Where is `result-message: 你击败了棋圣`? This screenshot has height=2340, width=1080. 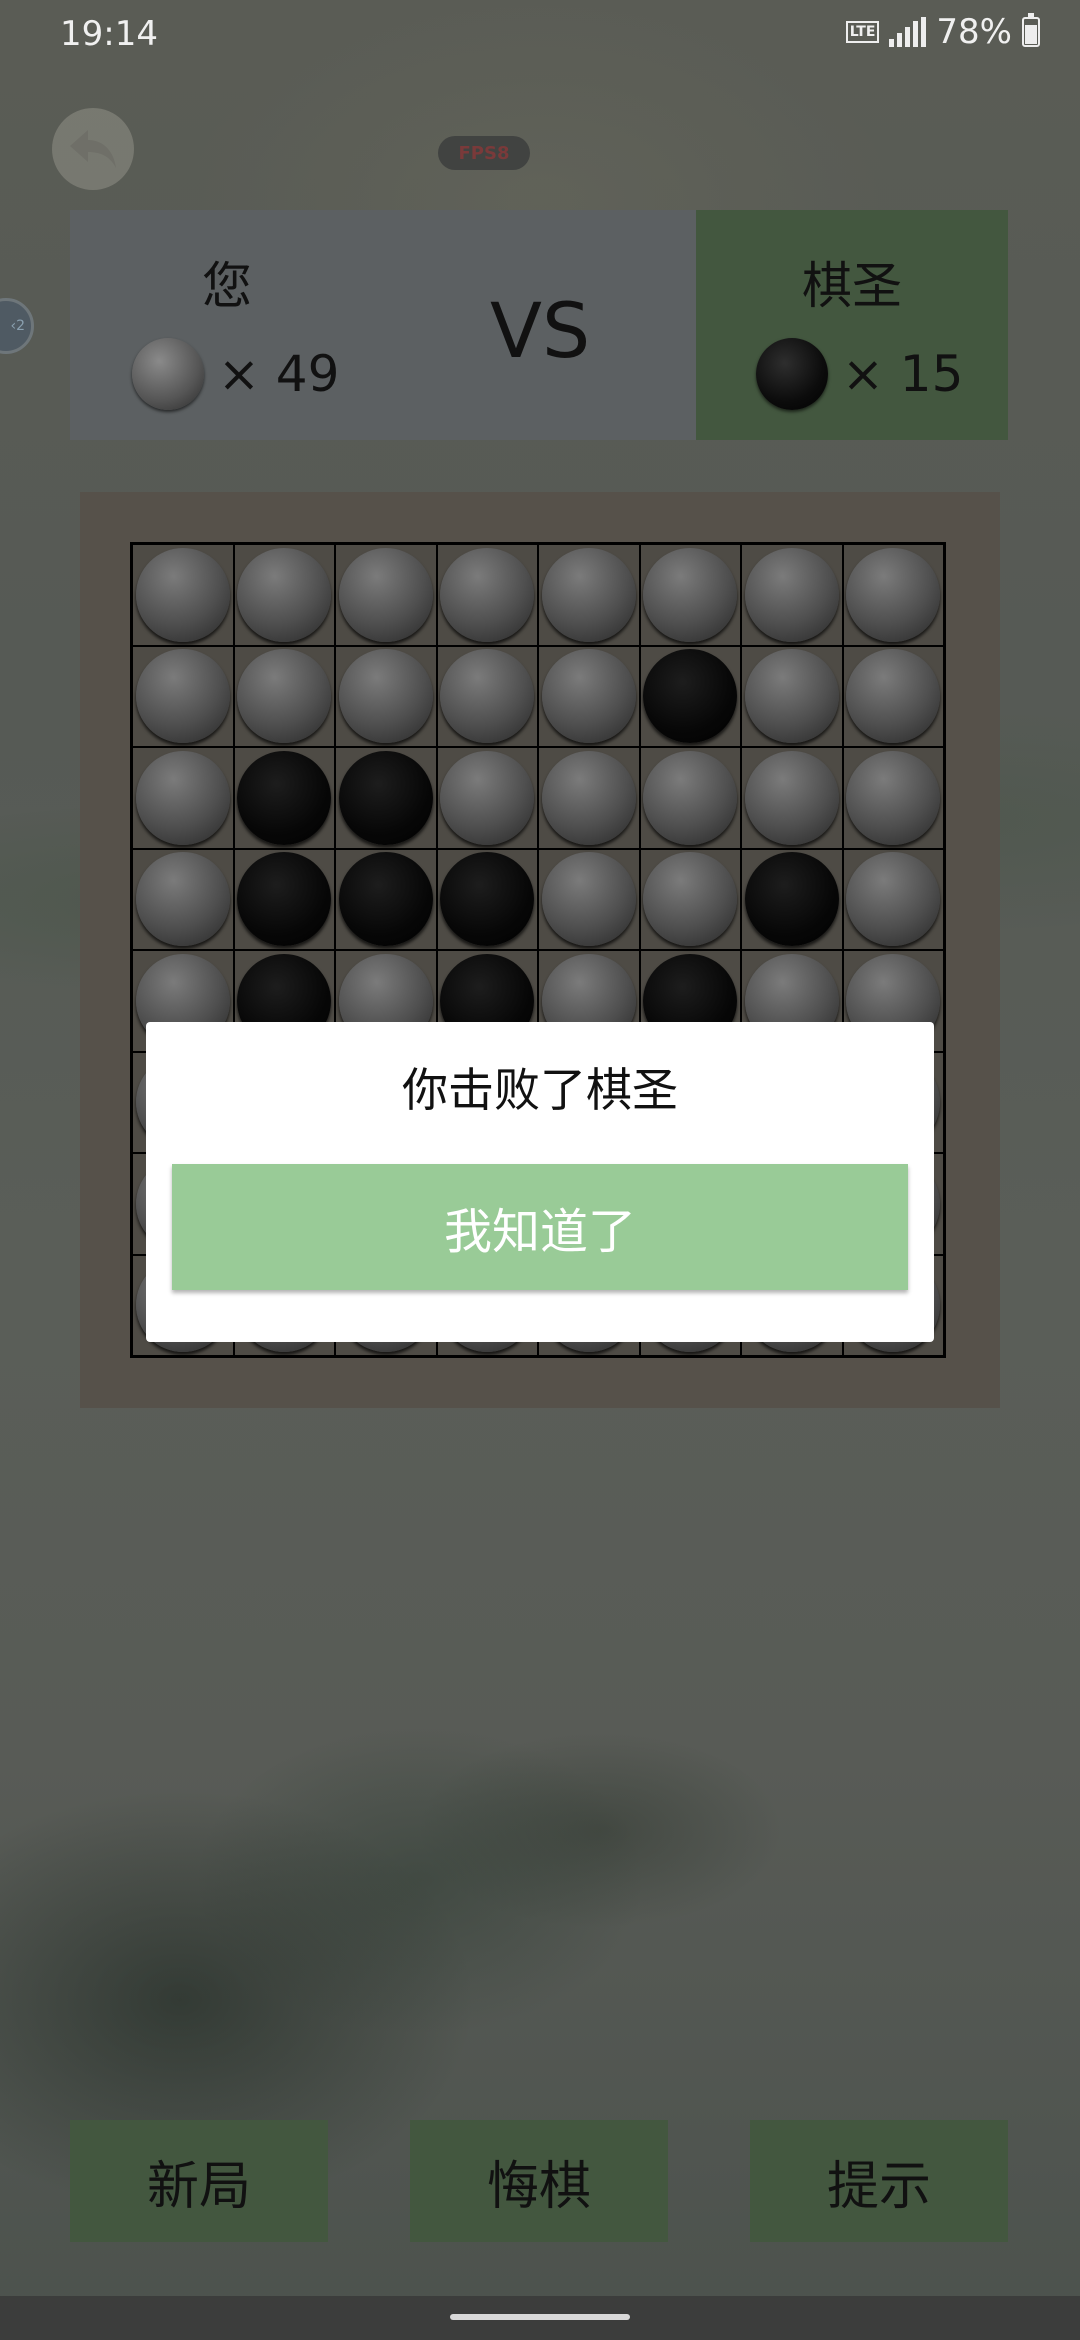
result-message: 你击败了棋圣 is located at coordinates (540, 1090).